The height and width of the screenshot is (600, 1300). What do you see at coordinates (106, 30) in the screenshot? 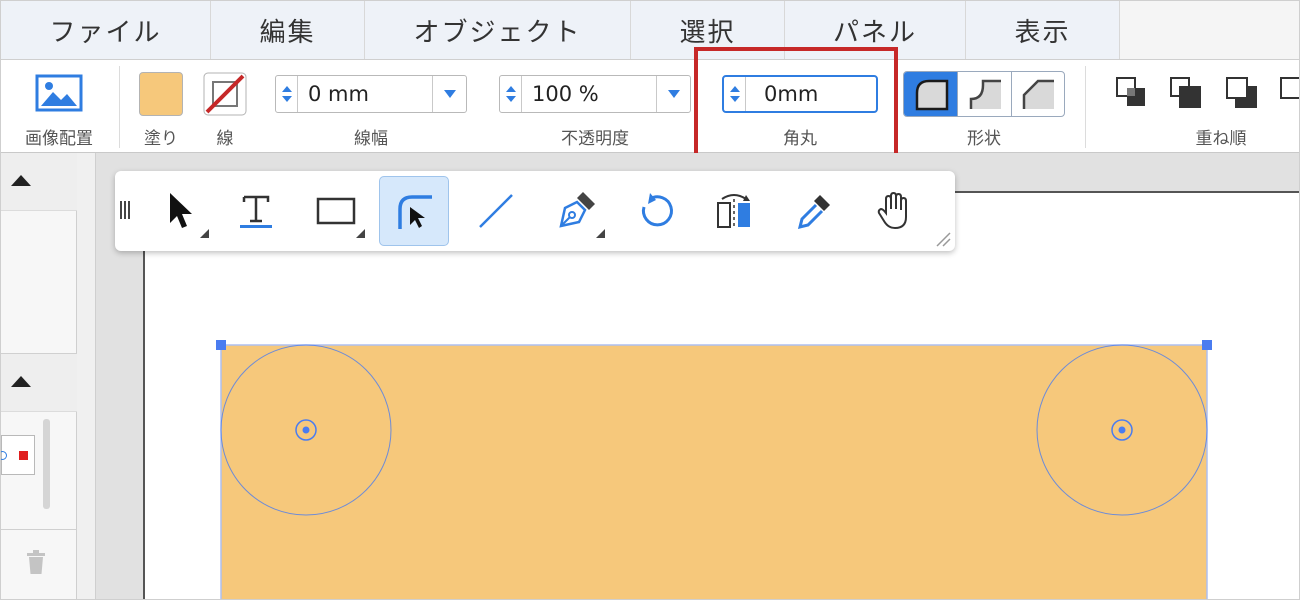
I see `menu-file: ファイル` at bounding box center [106, 30].